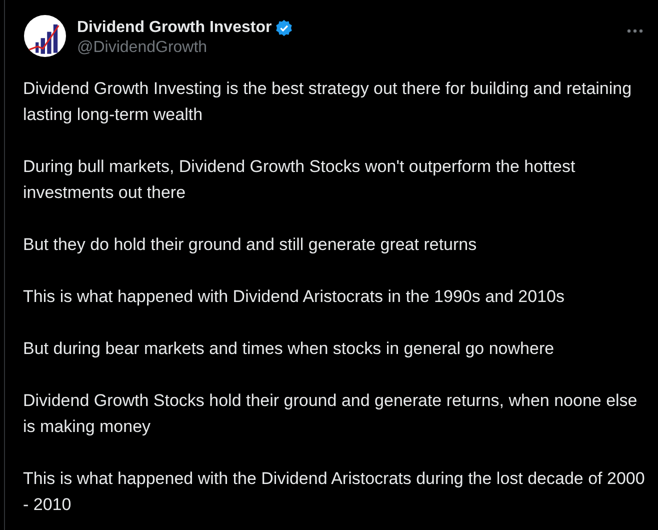  I want to click on post-paragraph: Dividend Growth Investing is the best strategy out there for building and retaining lasting long-term wealth, so click(328, 102).